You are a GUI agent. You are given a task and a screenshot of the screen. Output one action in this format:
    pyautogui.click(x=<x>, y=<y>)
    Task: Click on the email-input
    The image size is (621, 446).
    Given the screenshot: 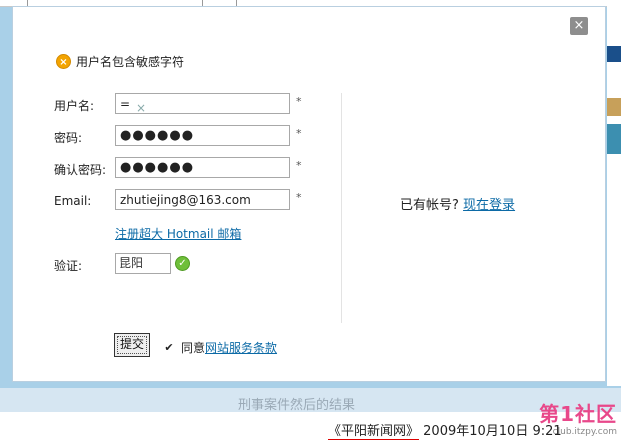 What is the action you would take?
    pyautogui.click(x=202, y=199)
    